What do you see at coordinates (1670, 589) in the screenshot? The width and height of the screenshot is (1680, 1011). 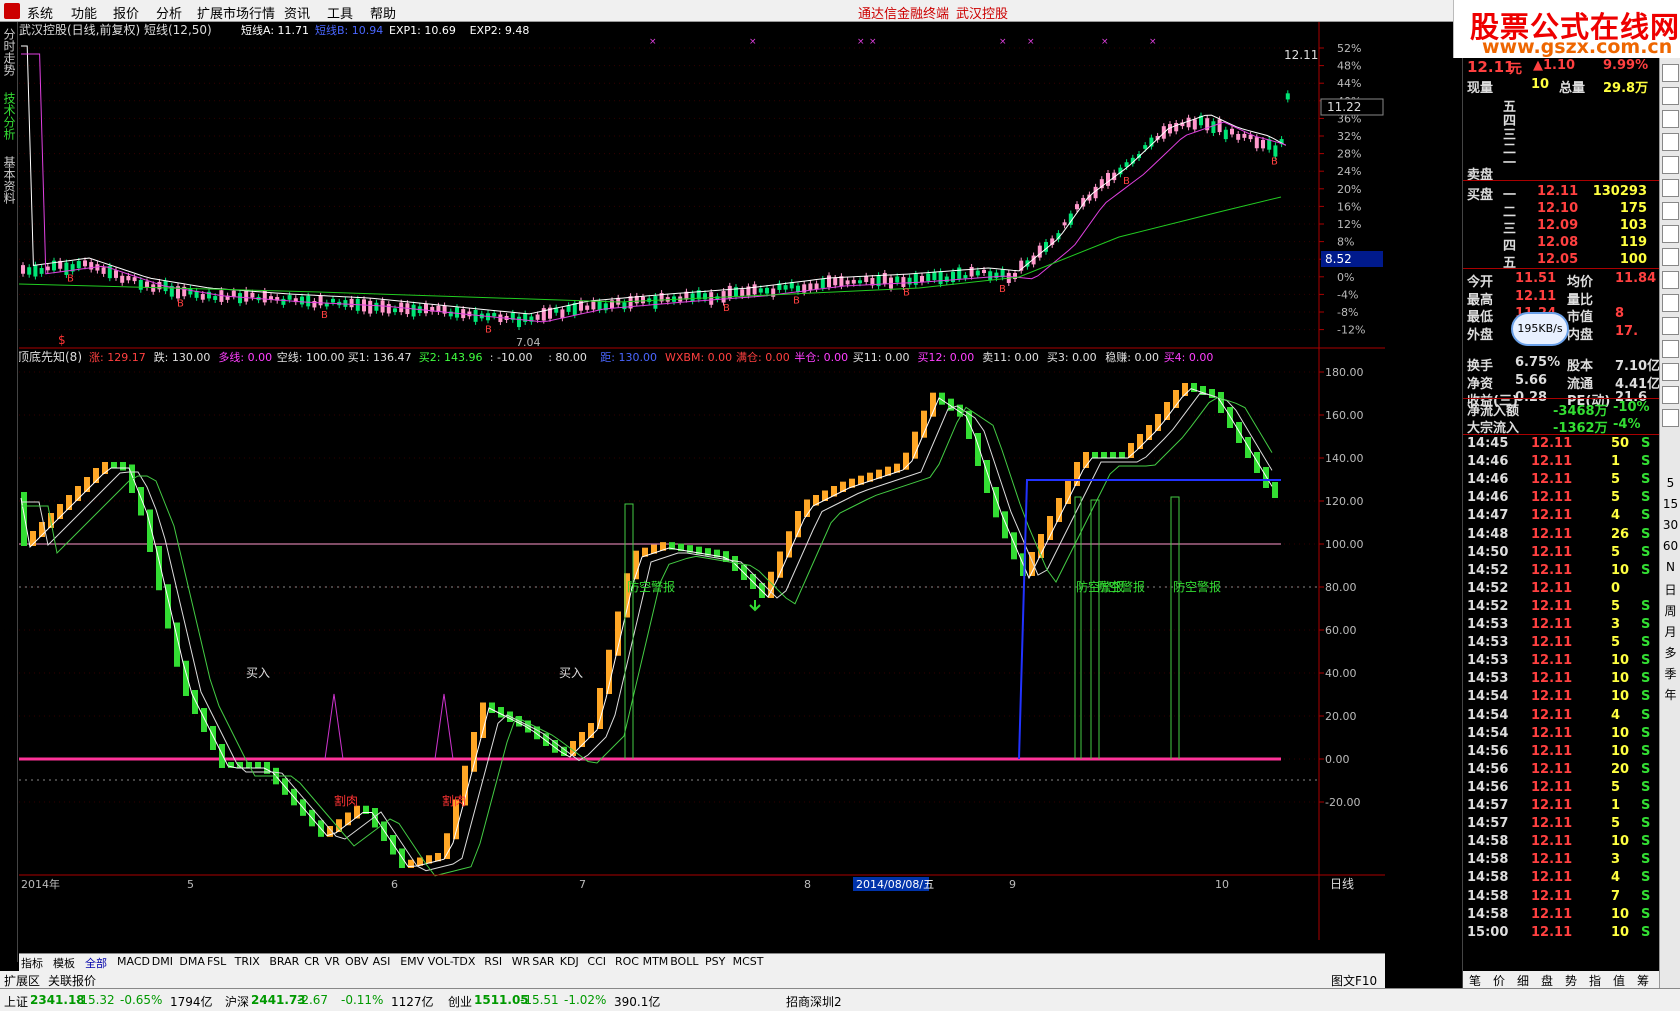 I see `period-5: 日` at bounding box center [1670, 589].